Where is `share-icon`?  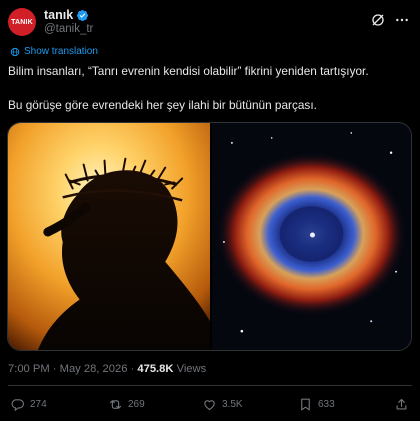
share-icon is located at coordinates (401, 404).